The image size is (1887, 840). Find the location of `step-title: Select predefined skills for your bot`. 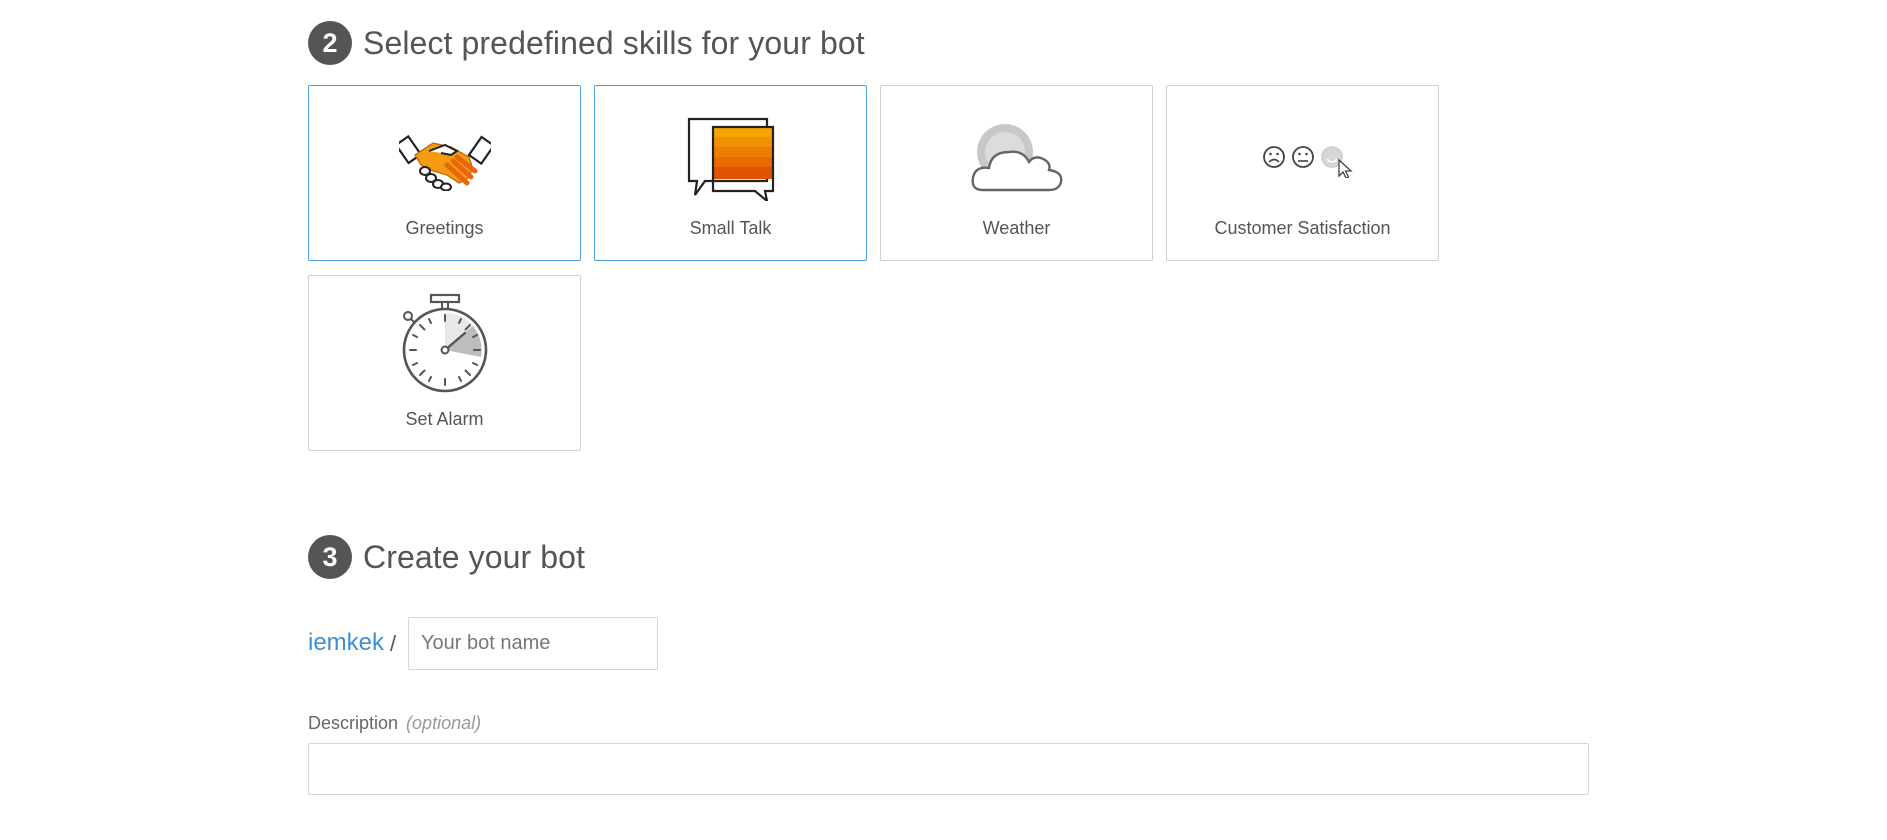

step-title: Select predefined skills for your bot is located at coordinates (614, 42).